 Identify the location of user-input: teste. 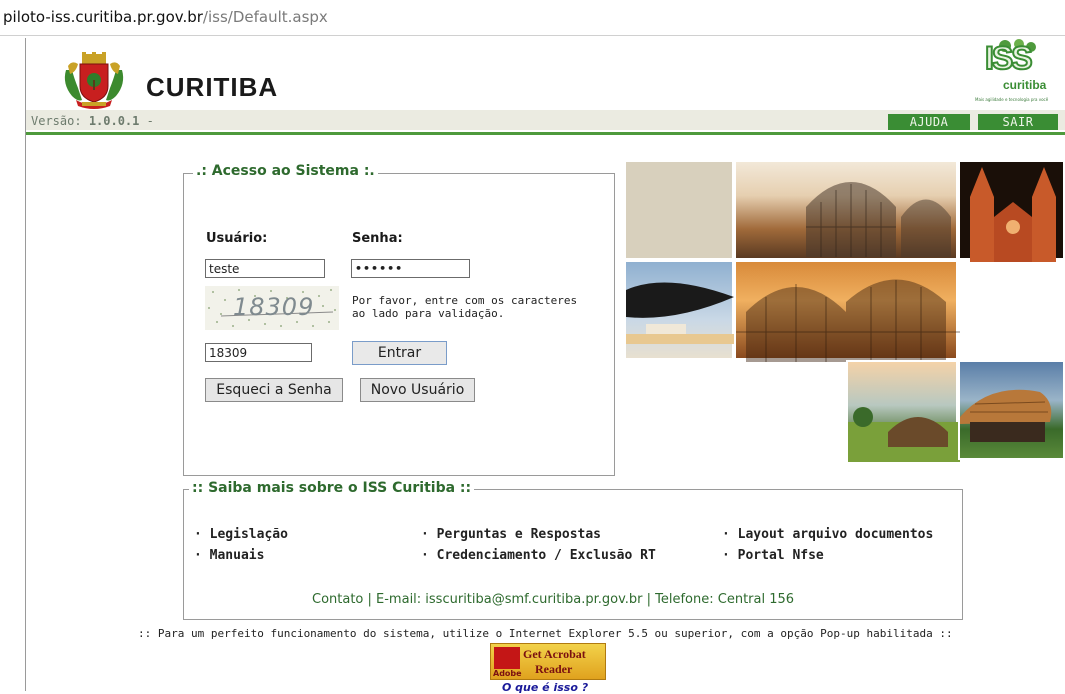
(265, 268).